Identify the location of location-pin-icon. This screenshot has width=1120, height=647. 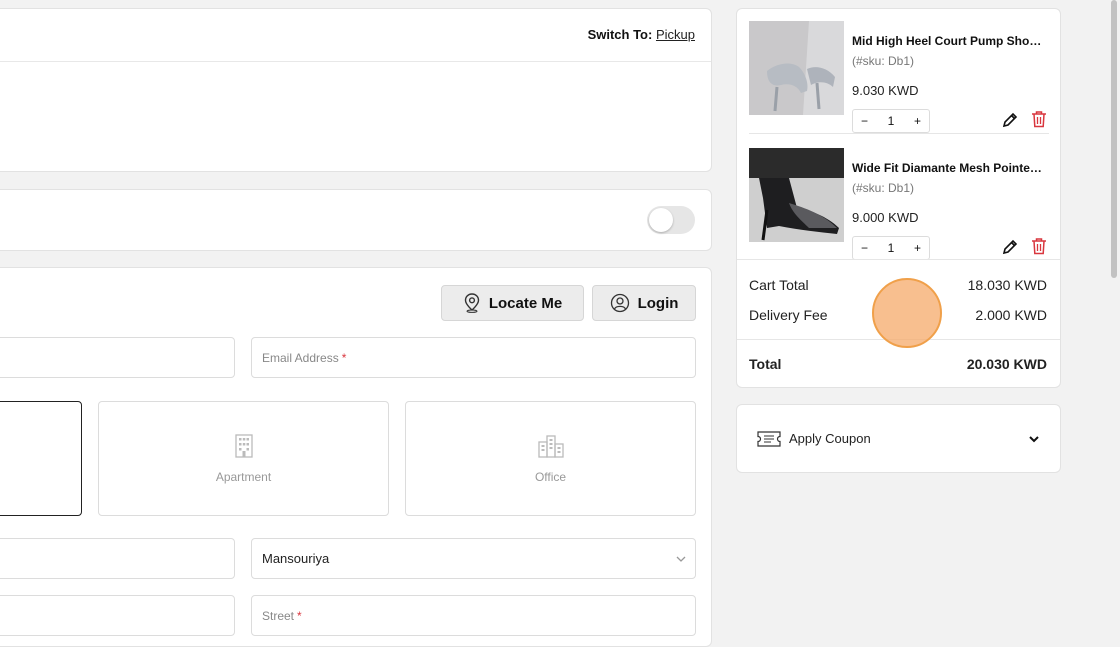
(472, 303).